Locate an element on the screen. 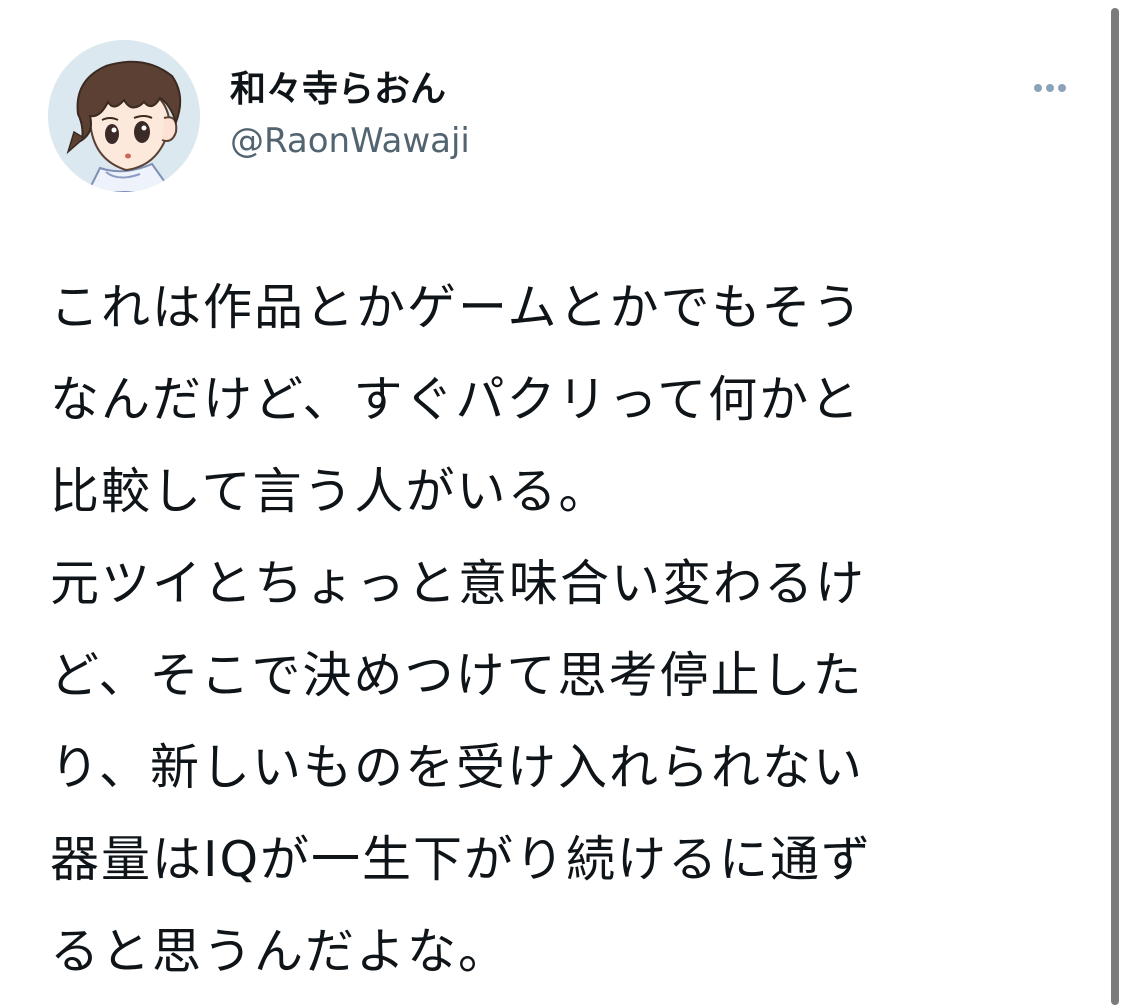 Image resolution: width=1125 pixels, height=1005 pixels. user-avatar is located at coordinates (124, 116).